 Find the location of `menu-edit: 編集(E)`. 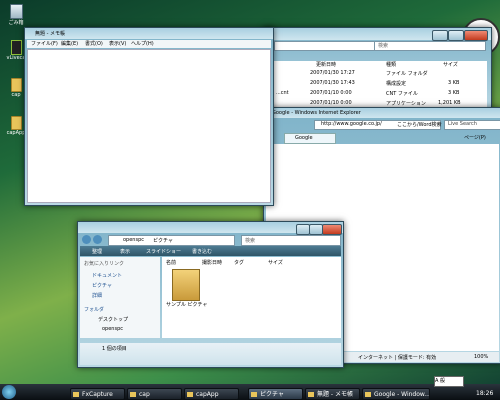

menu-edit: 編集(E) is located at coordinates (69, 43).